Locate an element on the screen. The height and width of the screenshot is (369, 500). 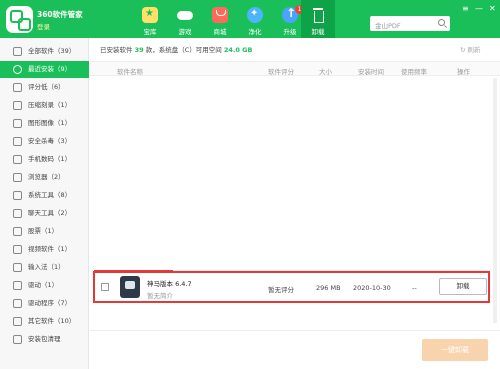
image-icon is located at coordinates (17, 123).